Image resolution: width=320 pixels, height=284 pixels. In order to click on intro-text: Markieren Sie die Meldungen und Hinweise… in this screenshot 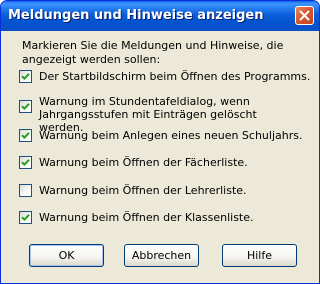, I will do `click(153, 52)`.